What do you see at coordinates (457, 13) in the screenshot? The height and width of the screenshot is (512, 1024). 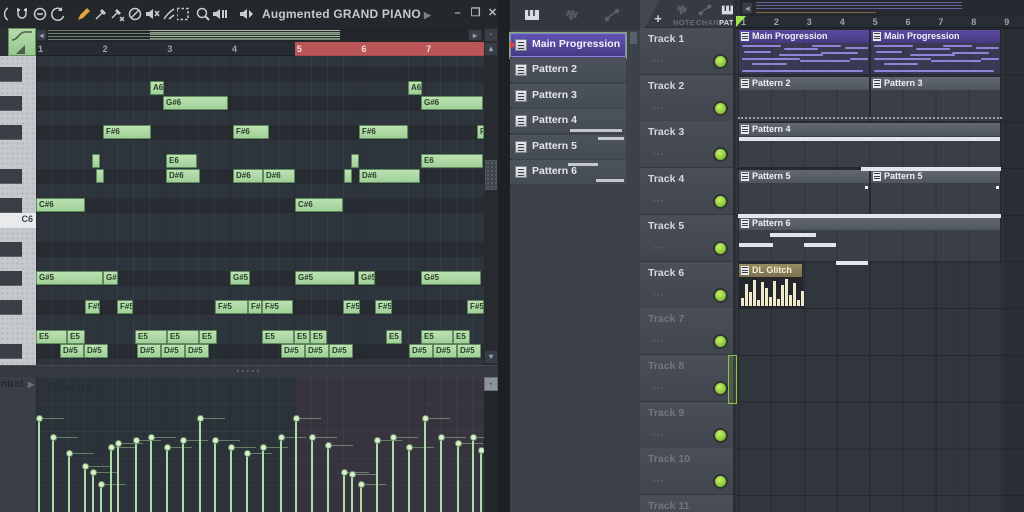 I see `minimize-button: –` at bounding box center [457, 13].